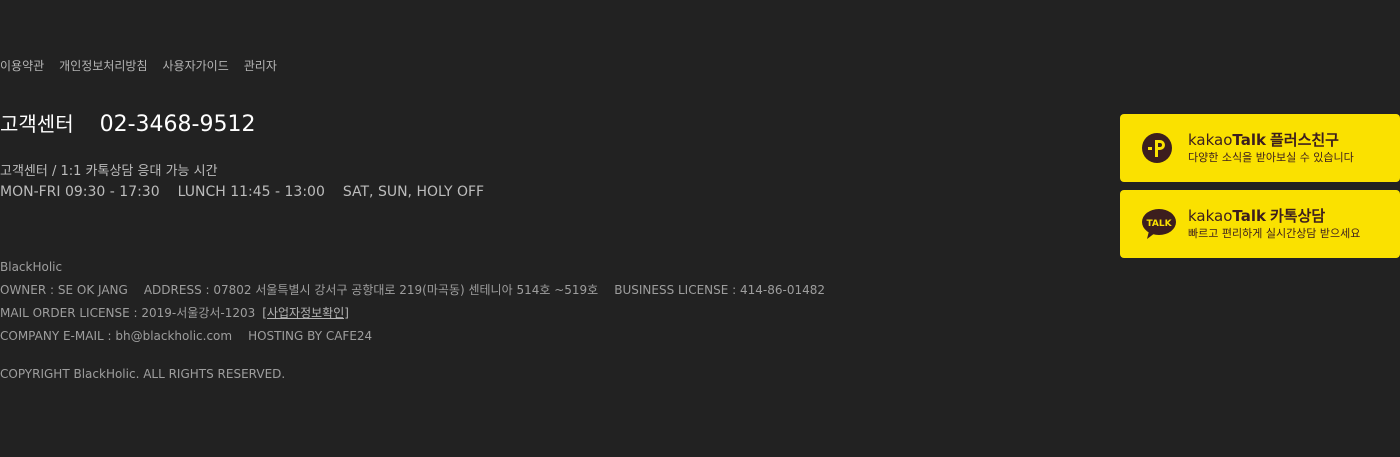 The width and height of the screenshot is (1400, 457). Describe the element at coordinates (116, 336) in the screenshot. I see `company-email-info: COMPANY E-MAIL : bh@blackholic.com` at that location.